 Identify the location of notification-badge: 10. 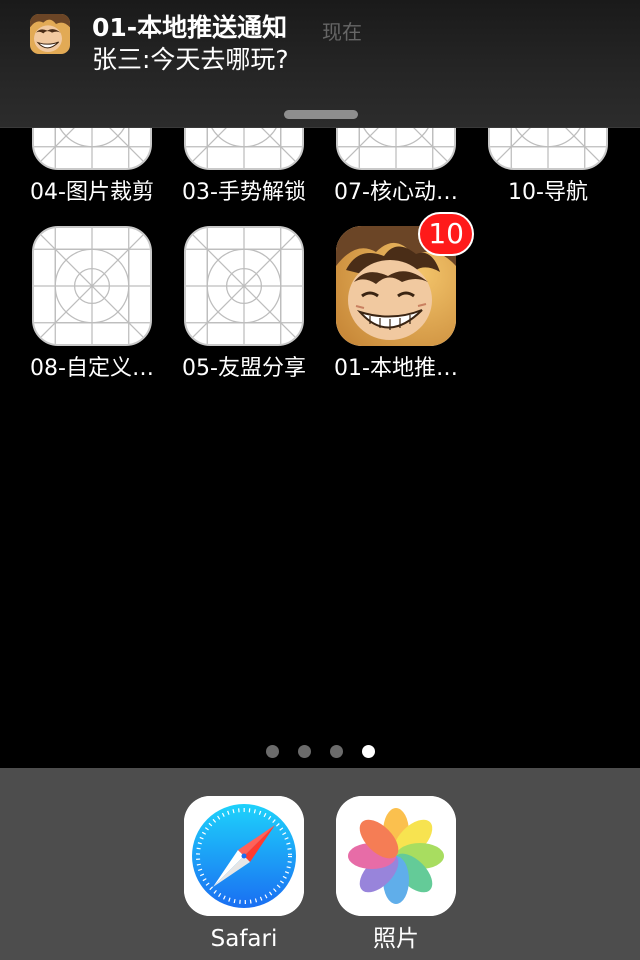
(446, 234).